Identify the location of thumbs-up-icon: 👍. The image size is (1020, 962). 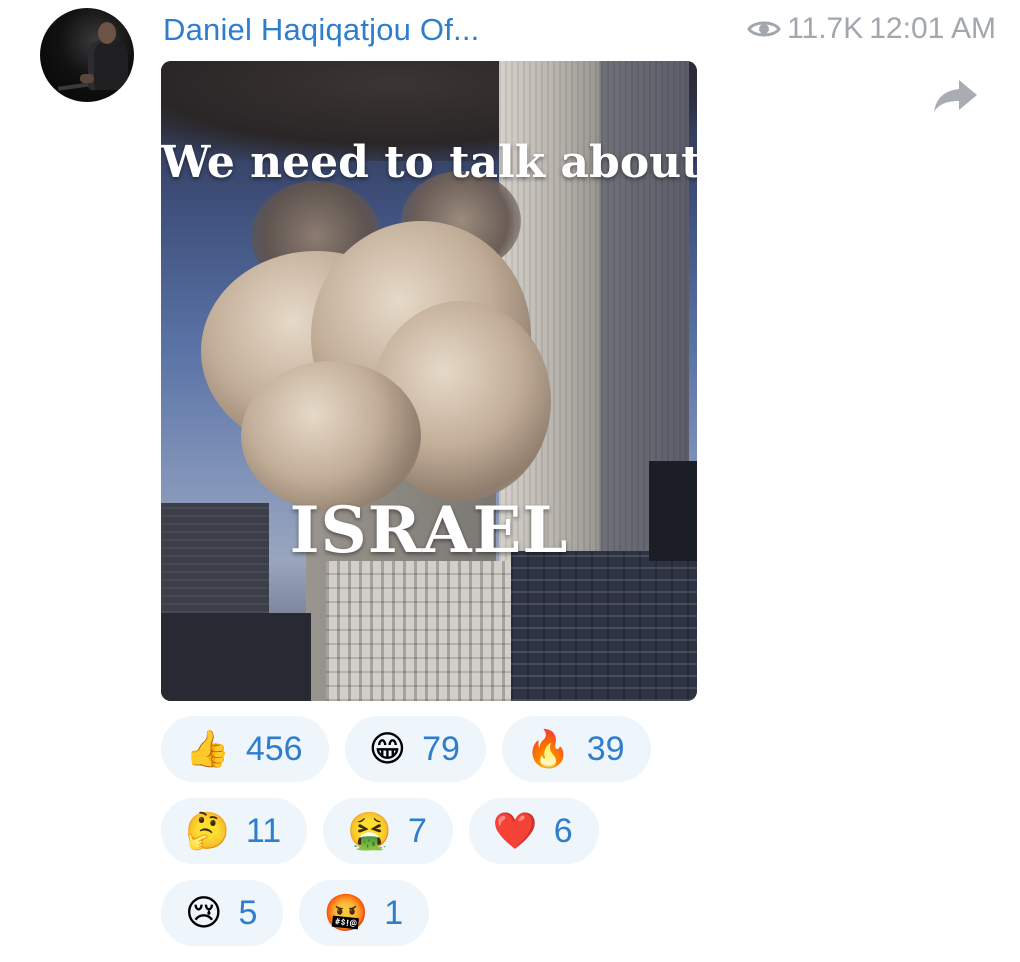
(207, 748).